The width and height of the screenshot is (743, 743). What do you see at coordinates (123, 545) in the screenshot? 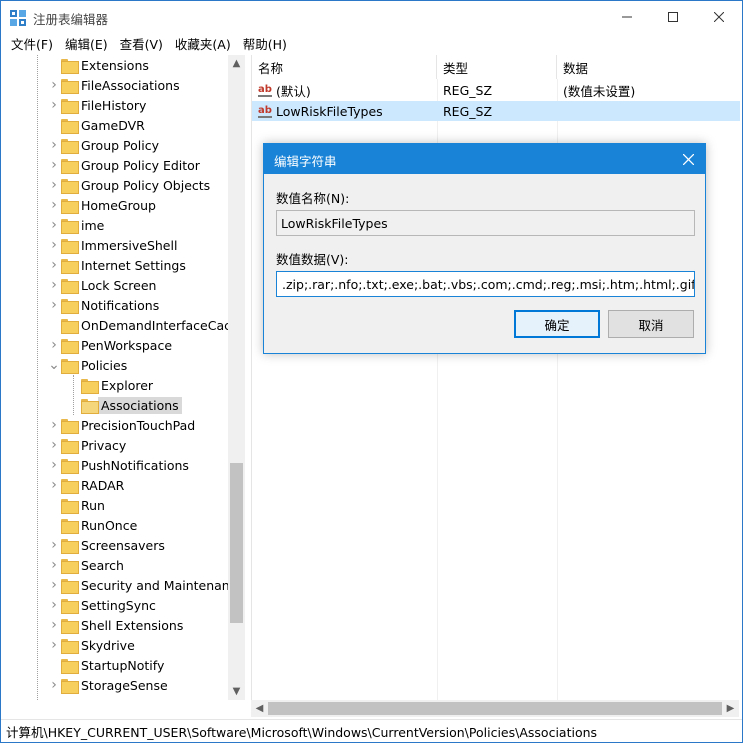
I see `tree-item-label: Screensavers` at bounding box center [123, 545].